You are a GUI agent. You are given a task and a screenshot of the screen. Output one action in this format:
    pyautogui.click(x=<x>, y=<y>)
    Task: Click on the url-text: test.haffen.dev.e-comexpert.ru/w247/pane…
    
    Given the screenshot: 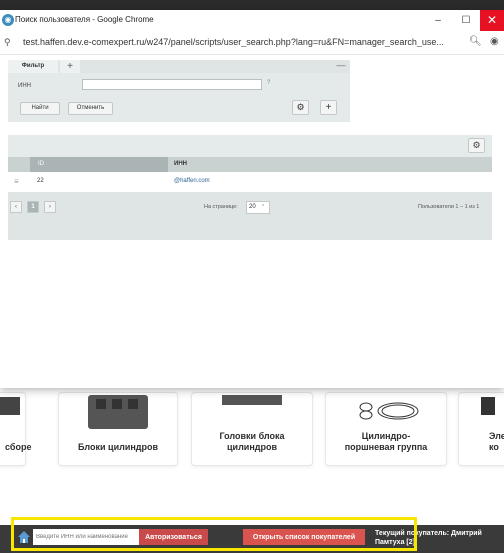 What is the action you would take?
    pyautogui.click(x=243, y=42)
    